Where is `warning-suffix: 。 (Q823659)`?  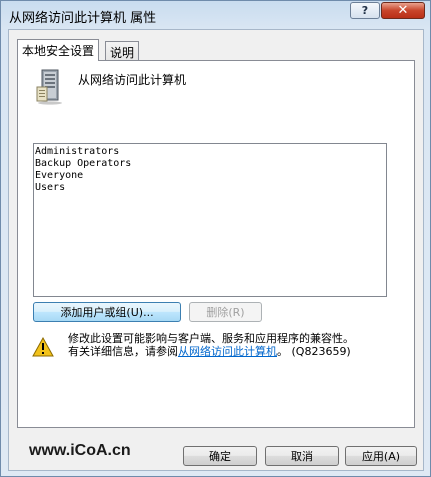 warning-suffix: 。 (Q823659) is located at coordinates (314, 351).